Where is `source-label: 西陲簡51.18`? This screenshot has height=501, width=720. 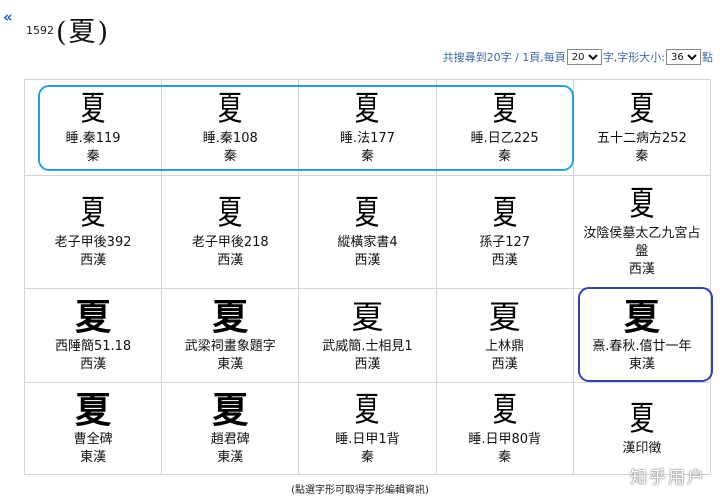
source-label: 西陲簡51.18 is located at coordinates (93, 346).